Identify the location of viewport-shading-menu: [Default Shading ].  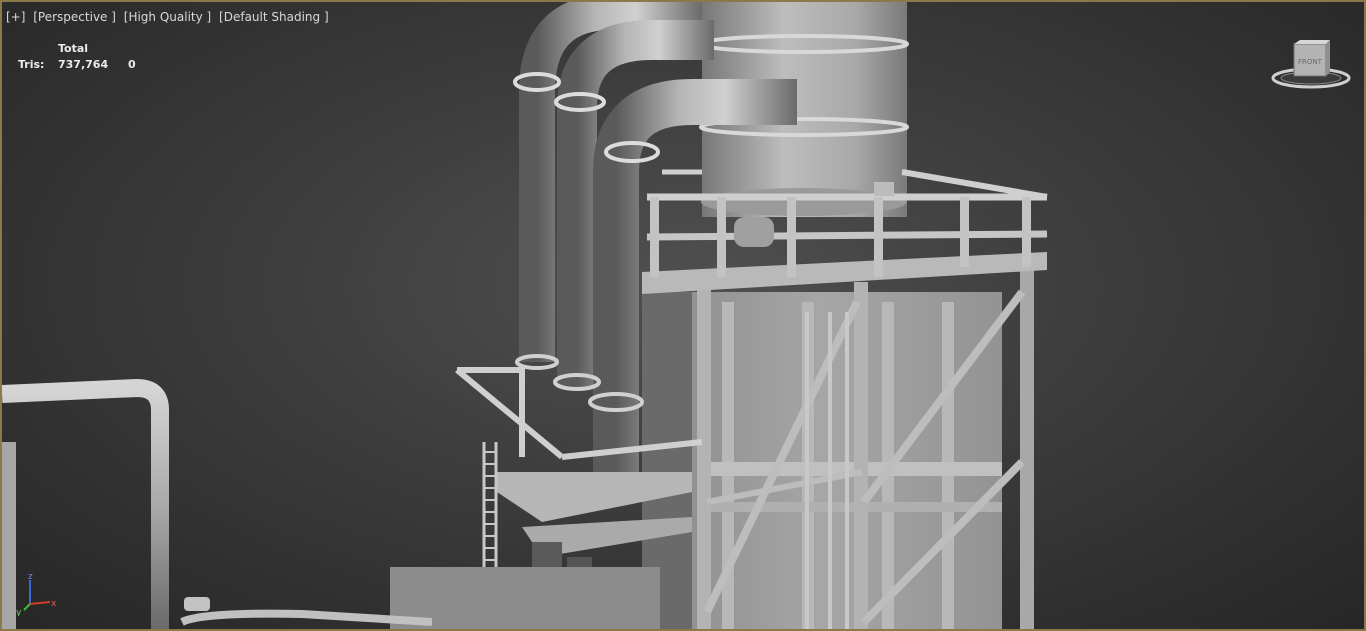
(274, 17).